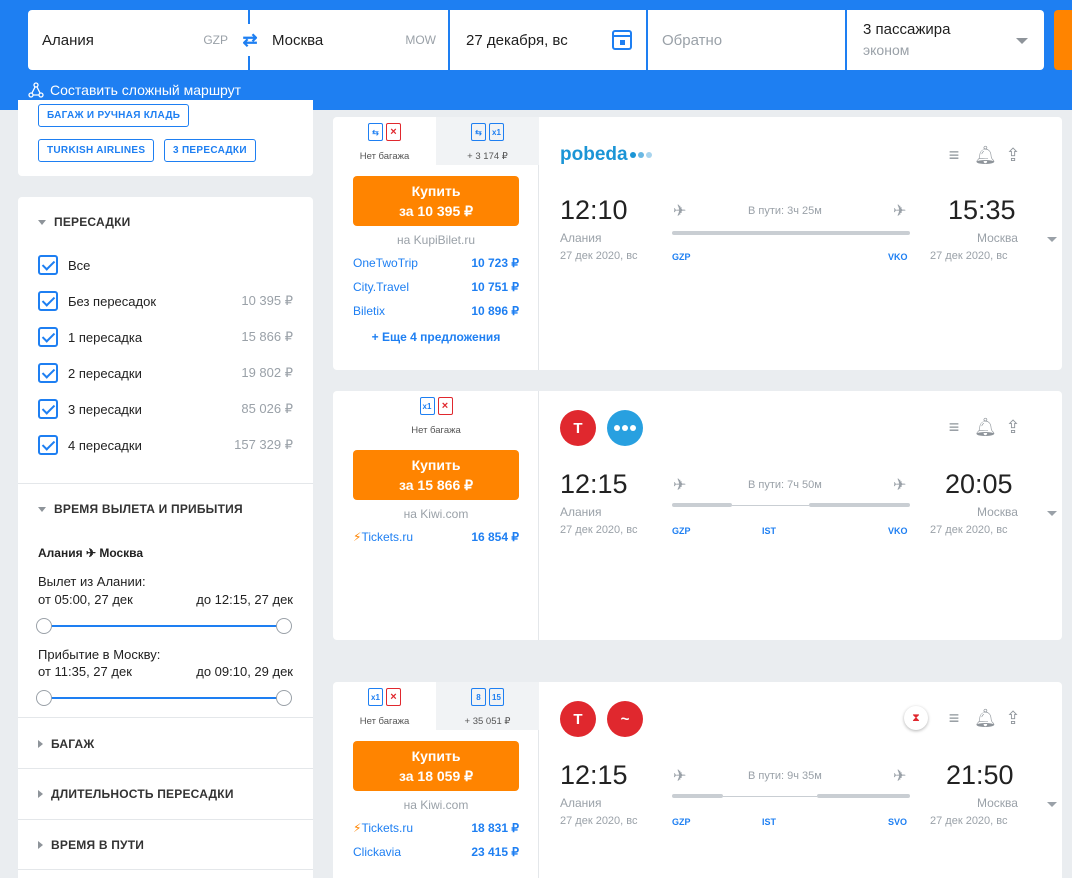  What do you see at coordinates (495, 852) in the screenshot?
I see `offer-price: 23 415 ₽` at bounding box center [495, 852].